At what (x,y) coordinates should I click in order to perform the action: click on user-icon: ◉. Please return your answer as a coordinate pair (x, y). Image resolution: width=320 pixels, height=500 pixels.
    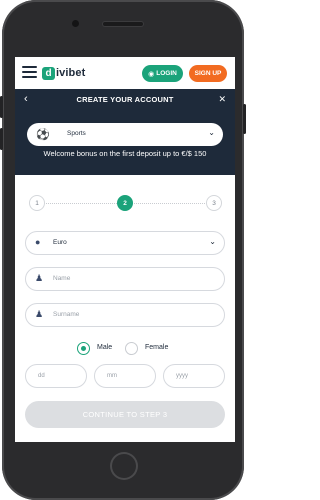
    Looking at the image, I should click on (151, 74).